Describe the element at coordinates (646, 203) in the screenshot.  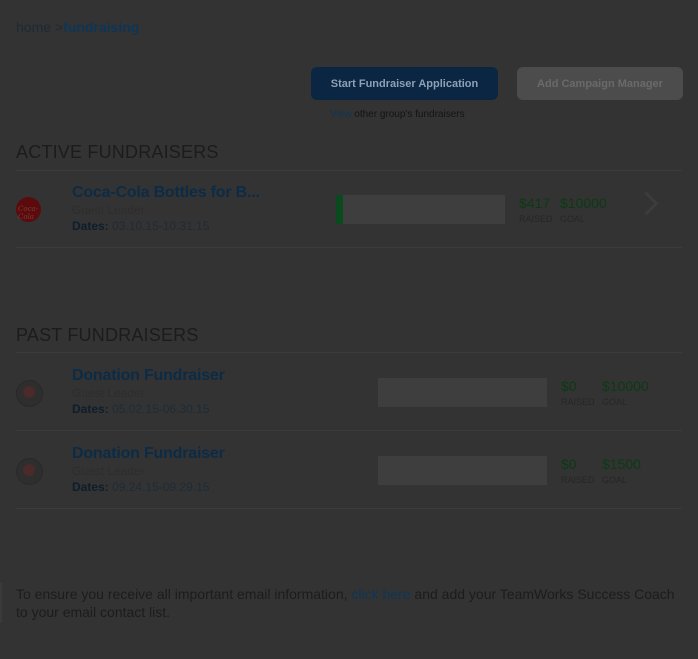
I see `chevron-right-icon` at that location.